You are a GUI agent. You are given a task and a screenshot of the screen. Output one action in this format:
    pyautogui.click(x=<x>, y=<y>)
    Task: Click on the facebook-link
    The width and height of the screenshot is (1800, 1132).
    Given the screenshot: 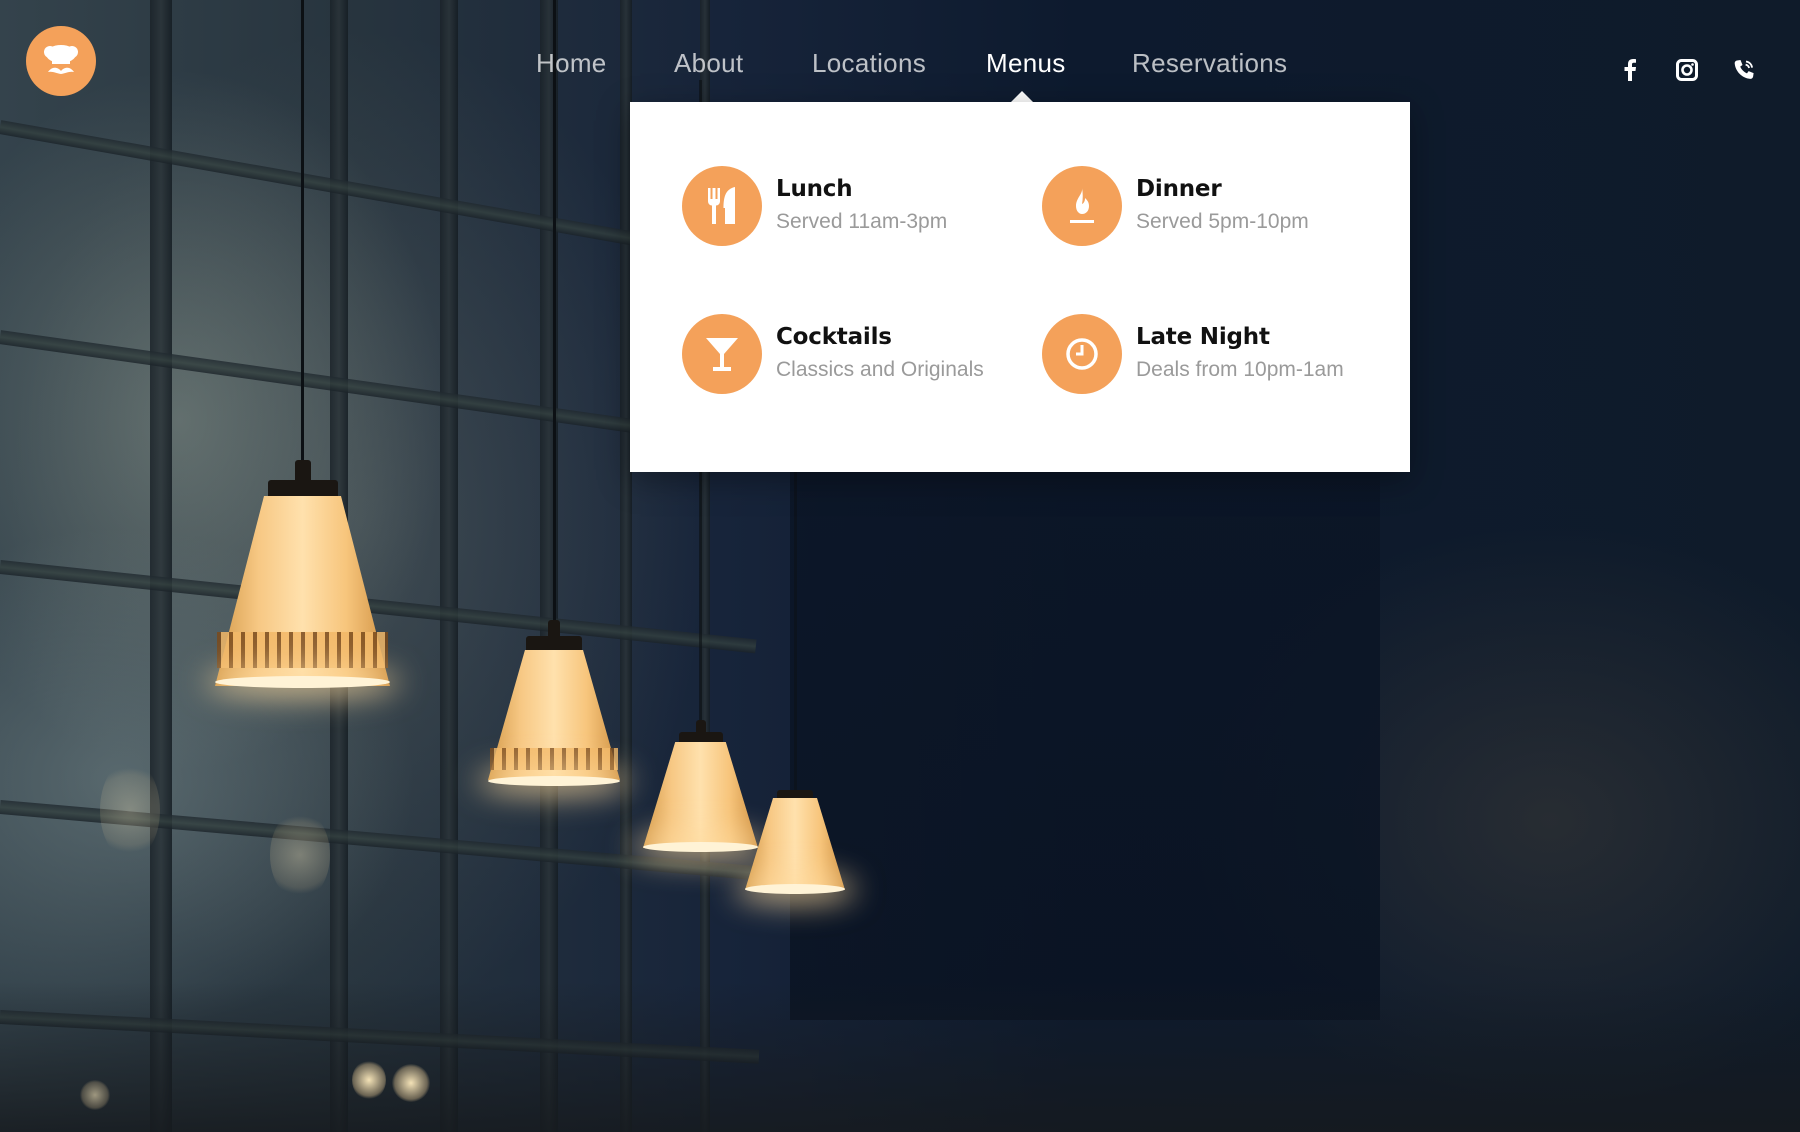 What is the action you would take?
    pyautogui.click(x=1630, y=70)
    